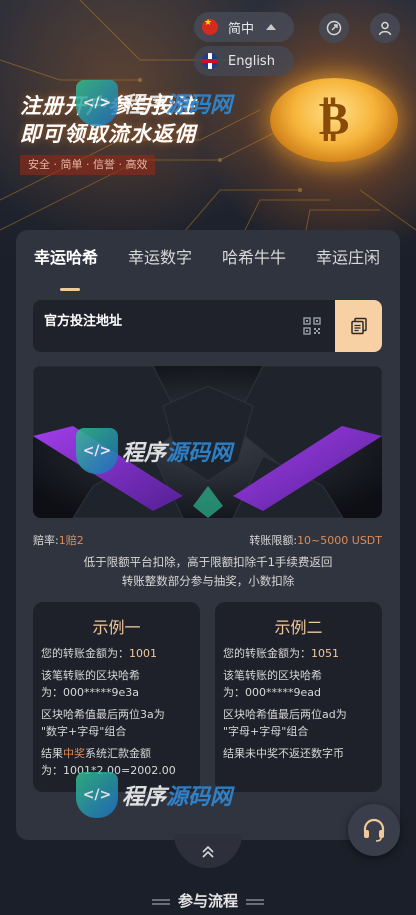 The height and width of the screenshot is (915, 416). What do you see at coordinates (90, 692) in the screenshot?
I see `example-hash: 为：000*****9e3a` at bounding box center [90, 692].